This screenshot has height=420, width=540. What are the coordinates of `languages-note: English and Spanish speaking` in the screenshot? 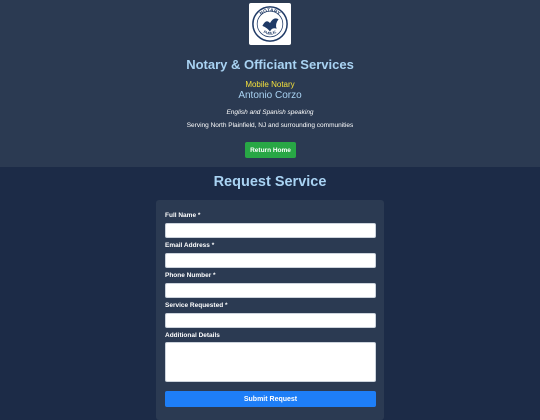 It's located at (270, 112).